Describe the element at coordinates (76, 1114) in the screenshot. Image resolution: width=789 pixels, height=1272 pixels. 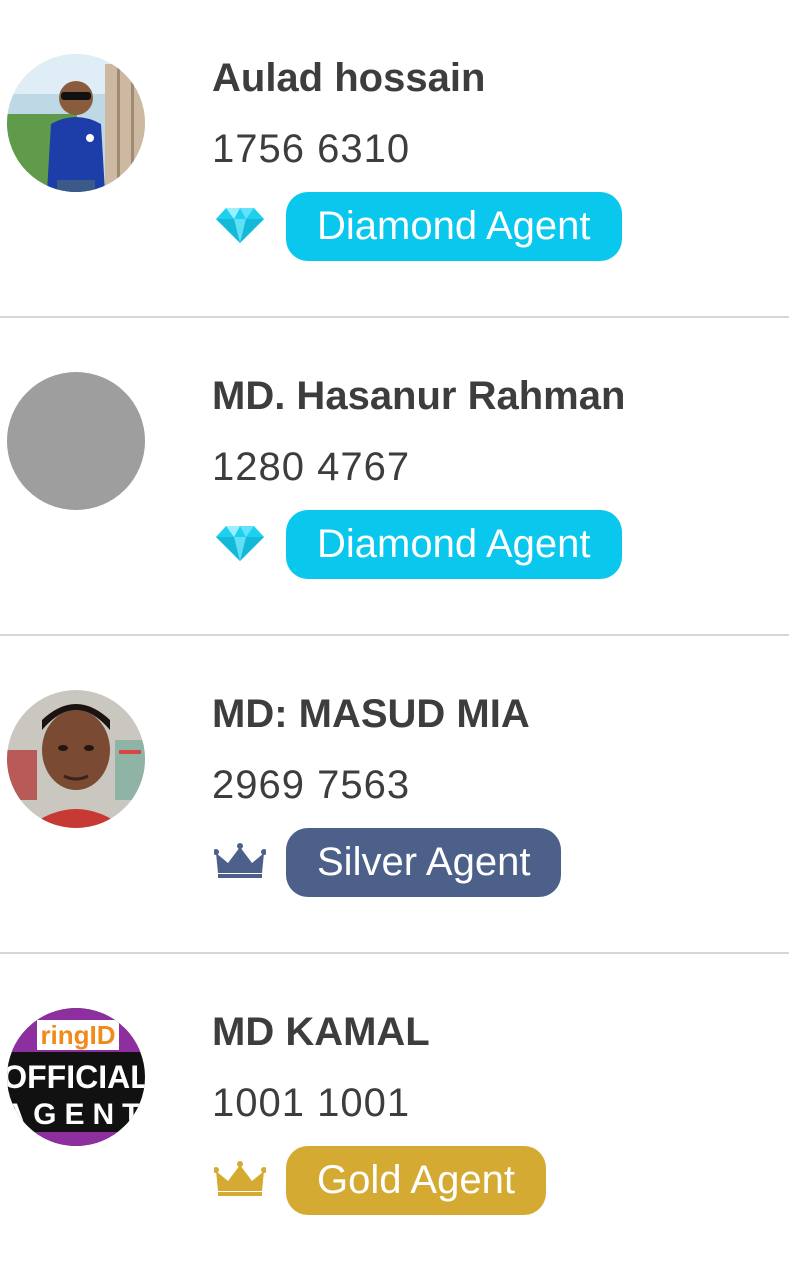
I see `avatar-logo-text: AGENT` at that location.